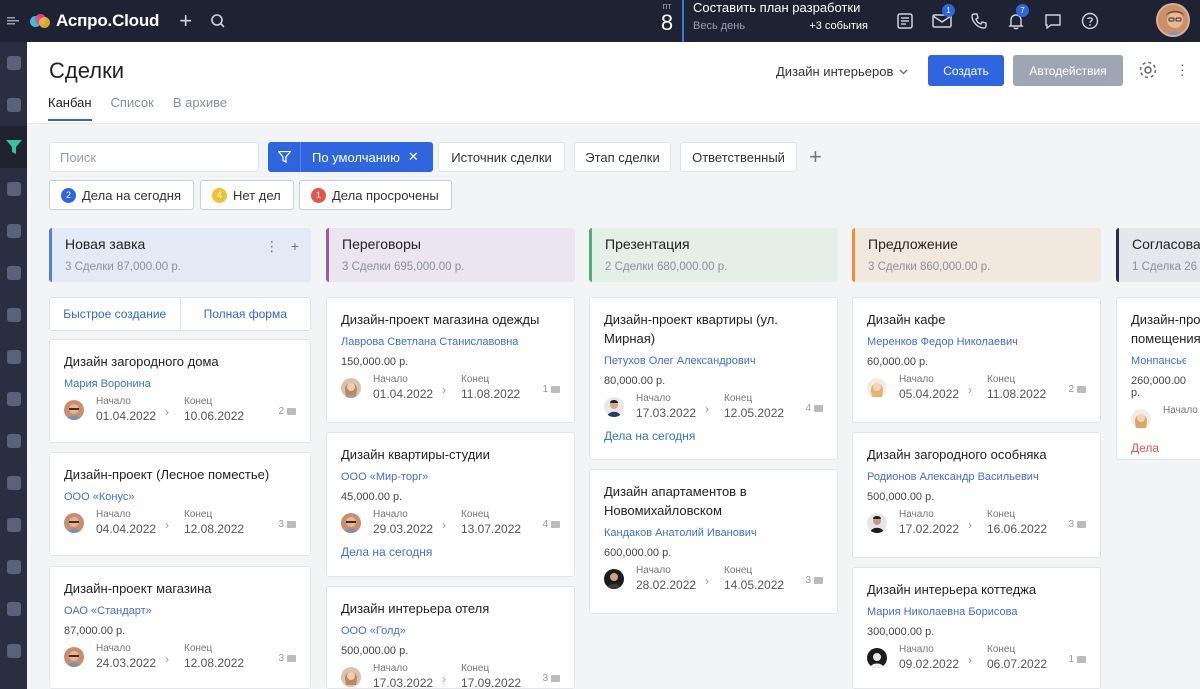  What do you see at coordinates (13, 21) in the screenshot?
I see `menu-icon` at bounding box center [13, 21].